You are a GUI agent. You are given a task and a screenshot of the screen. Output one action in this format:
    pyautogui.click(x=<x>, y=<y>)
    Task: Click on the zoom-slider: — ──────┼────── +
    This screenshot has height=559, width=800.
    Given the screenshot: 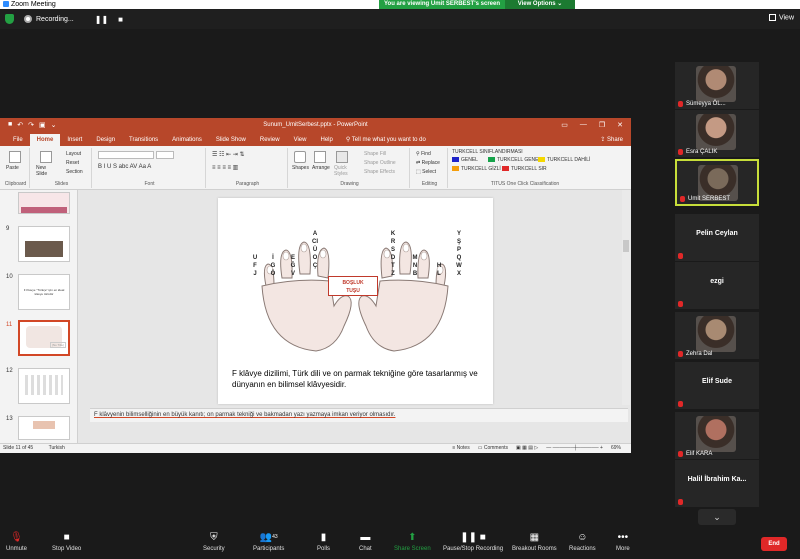 What is the action you would take?
    pyautogui.click(x=574, y=448)
    